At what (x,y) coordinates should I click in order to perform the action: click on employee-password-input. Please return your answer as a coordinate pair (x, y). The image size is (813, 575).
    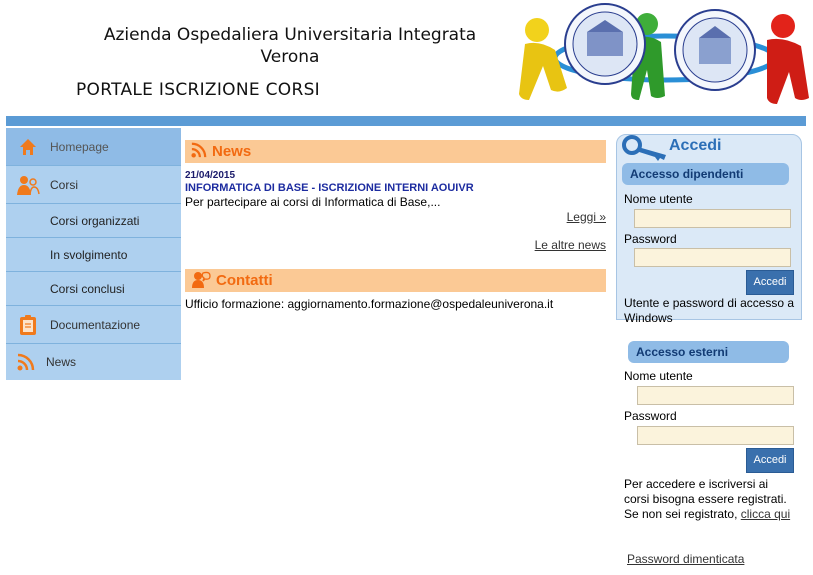
    Looking at the image, I should click on (712, 257).